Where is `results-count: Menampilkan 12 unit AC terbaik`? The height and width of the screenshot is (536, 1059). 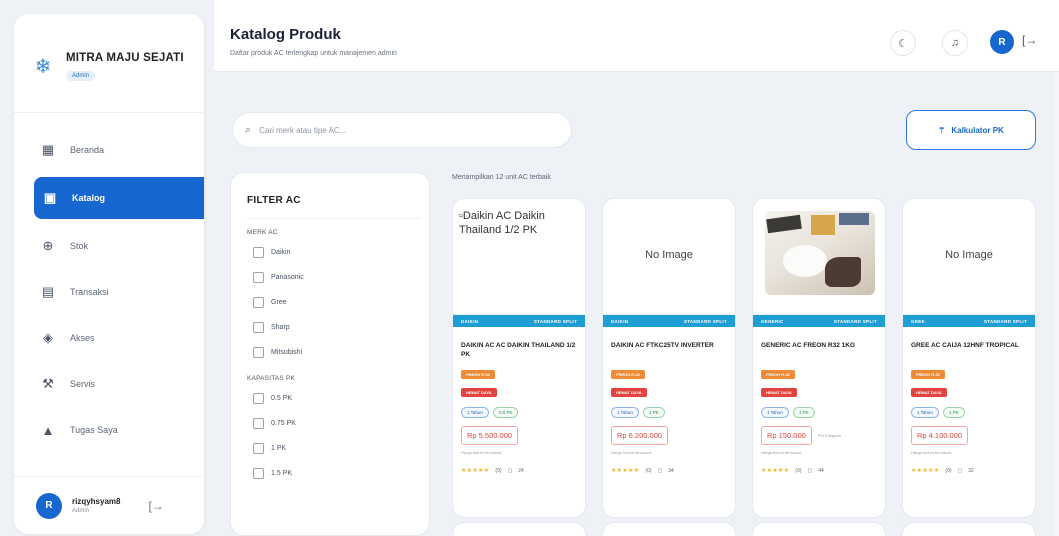 results-count: Menampilkan 12 unit AC terbaik is located at coordinates (501, 177).